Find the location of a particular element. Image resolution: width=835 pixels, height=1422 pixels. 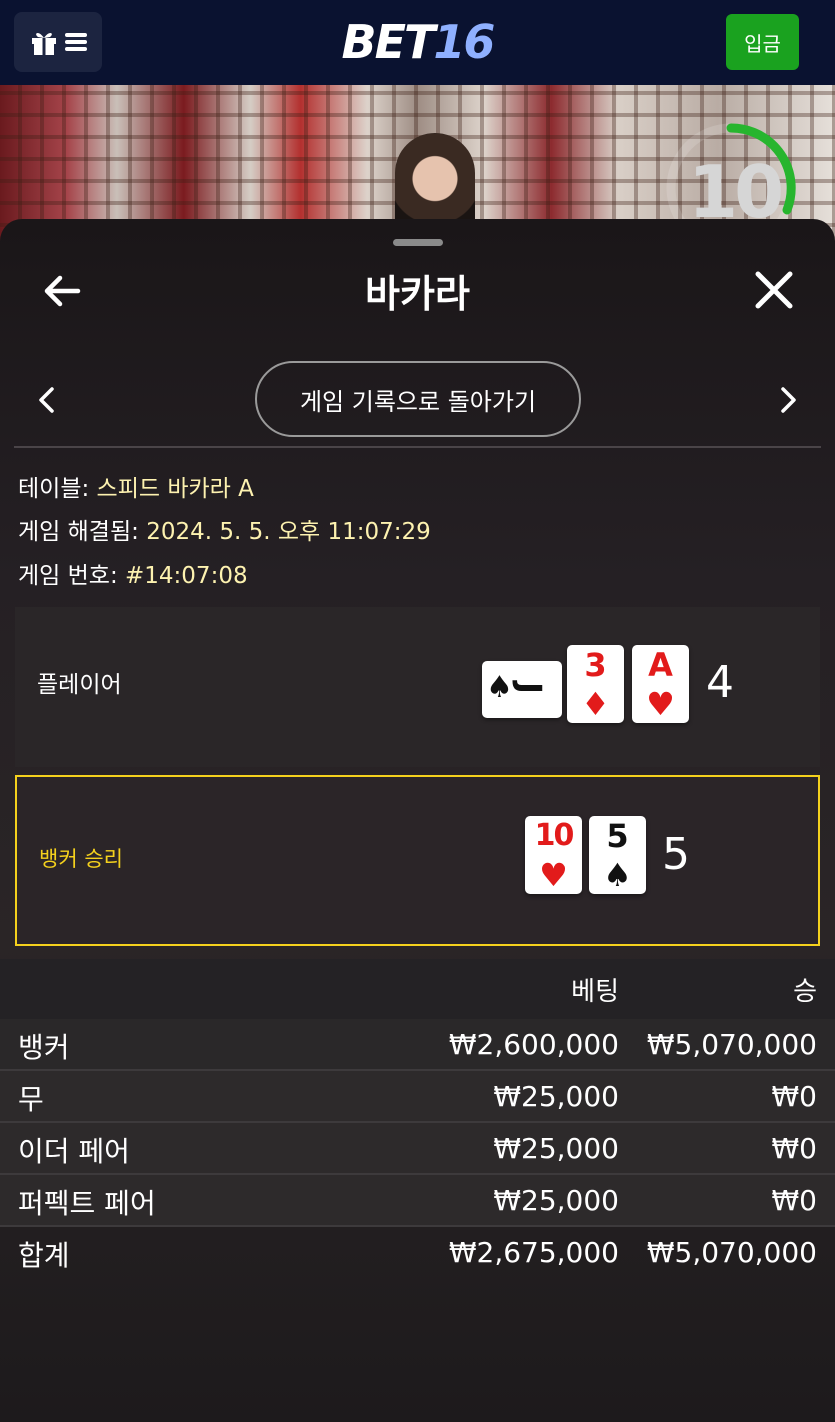

bet16-logo: BET16 is located at coordinates (417, 42).